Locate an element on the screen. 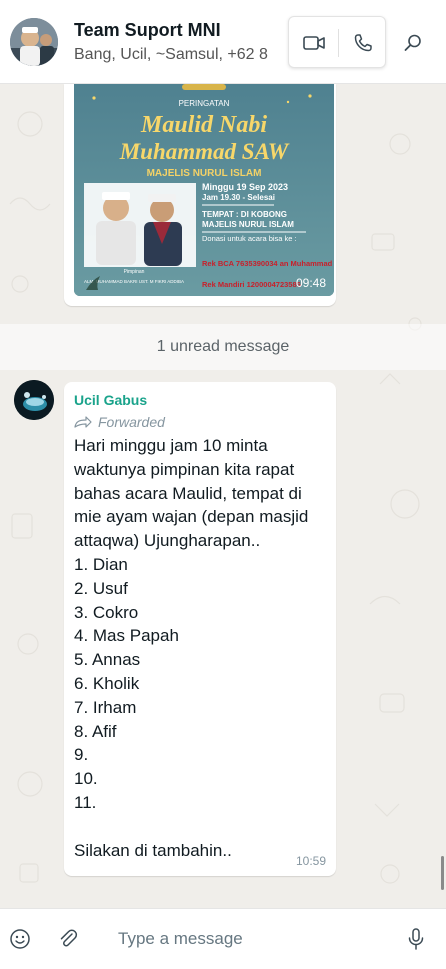 The height and width of the screenshot is (969, 446). video-call-icon is located at coordinates (314, 43).